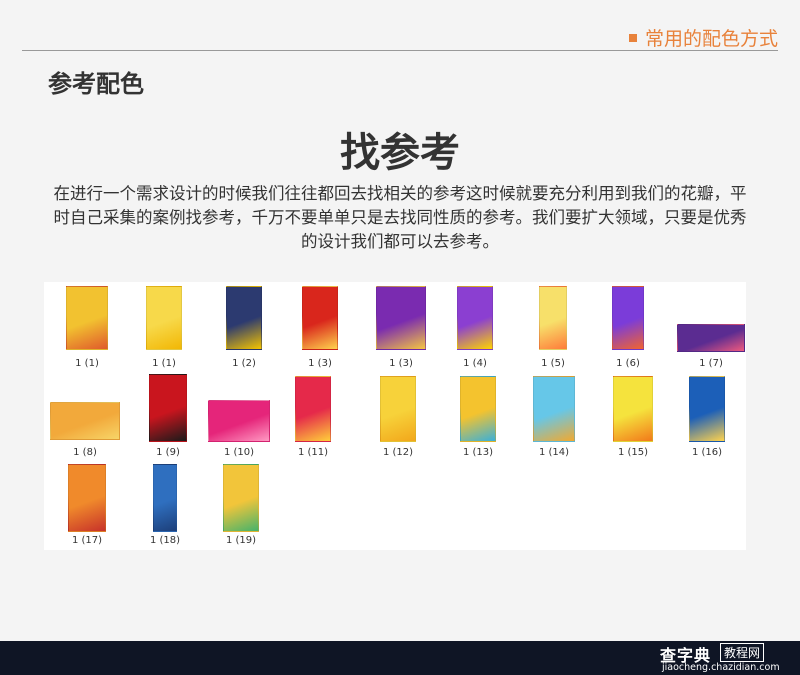 The width and height of the screenshot is (800, 675). What do you see at coordinates (168, 452) in the screenshot?
I see `thumbnail-caption: 1 (9)` at bounding box center [168, 452].